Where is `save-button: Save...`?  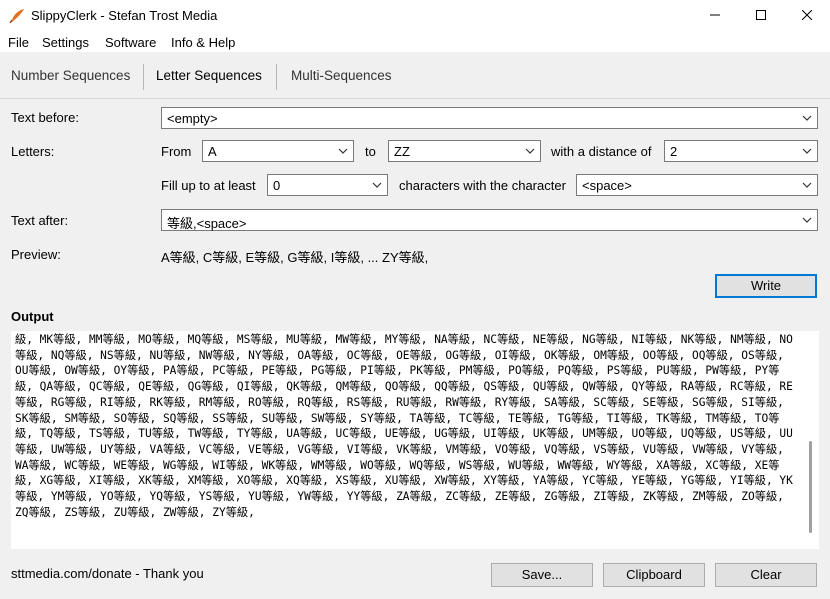 save-button: Save... is located at coordinates (542, 575).